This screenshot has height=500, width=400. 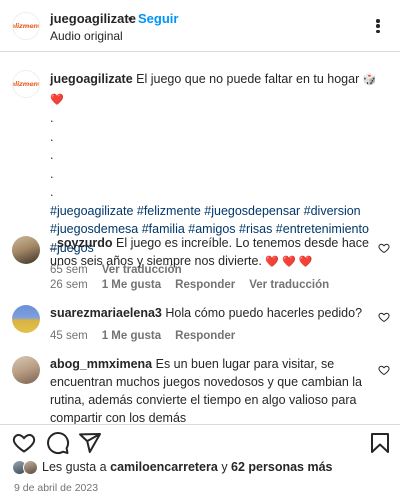 I want to click on comment-translate-link: Ver traducción, so click(x=289, y=285).